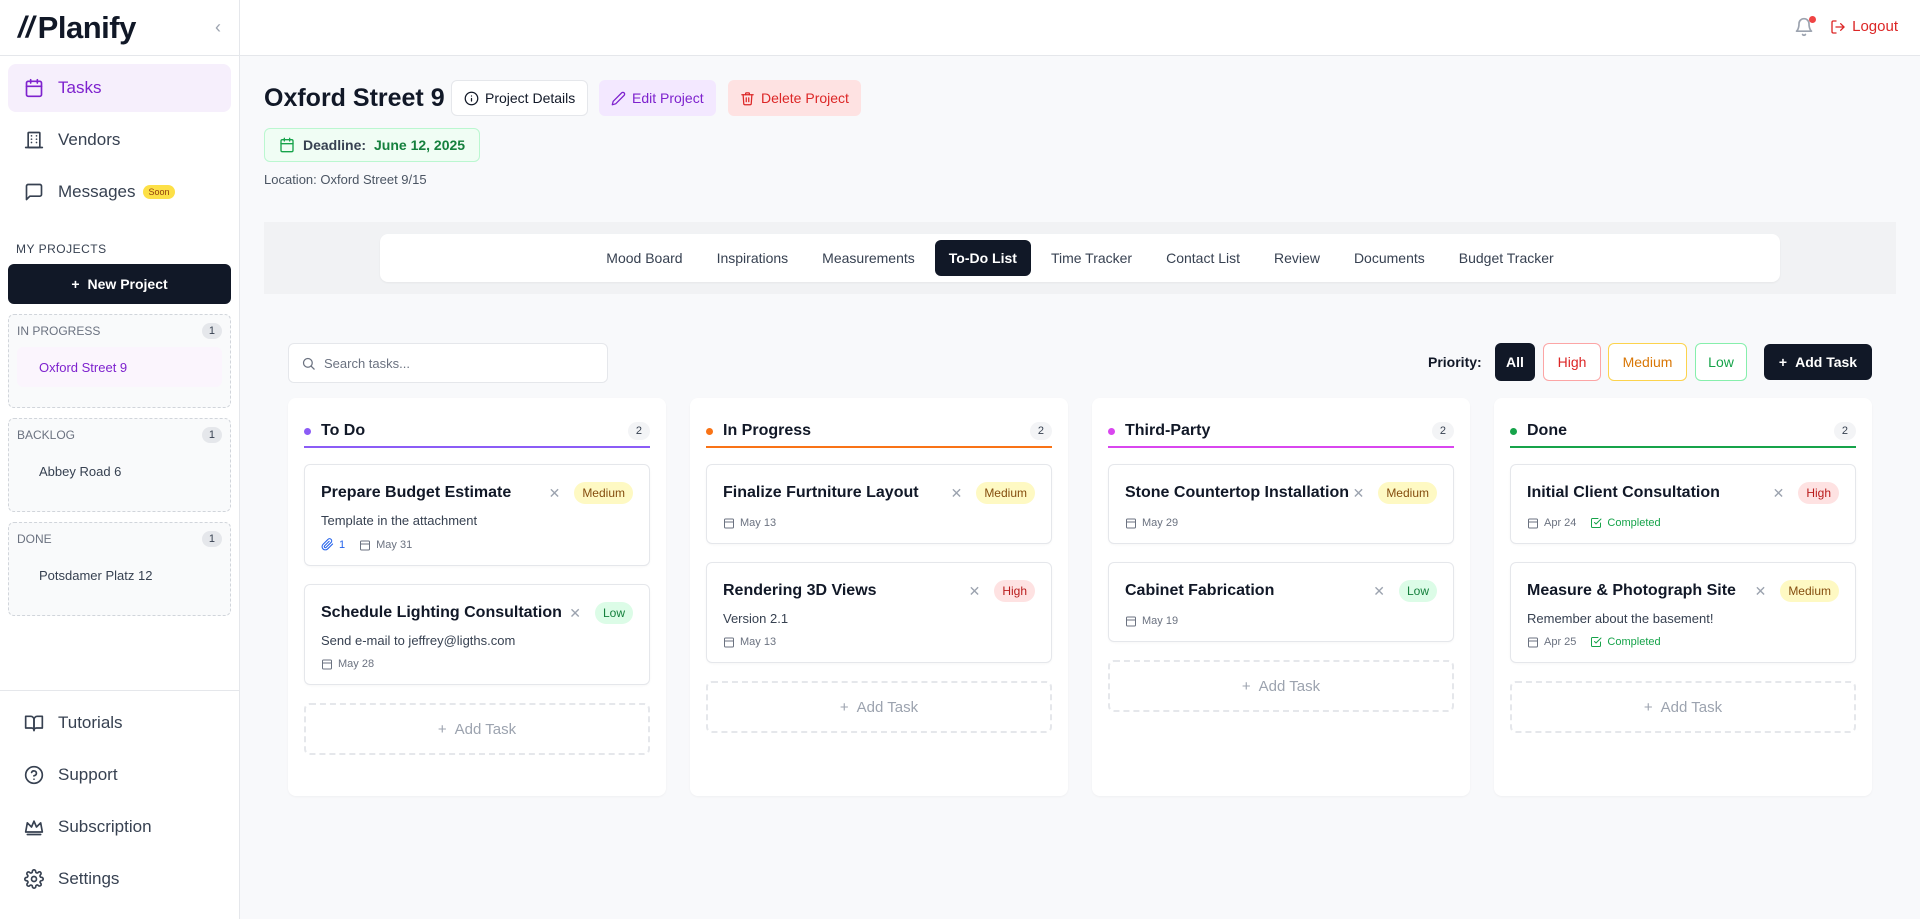 Image resolution: width=1920 pixels, height=919 pixels. Describe the element at coordinates (158, 192) in the screenshot. I see `soon-badge: Soon` at that location.